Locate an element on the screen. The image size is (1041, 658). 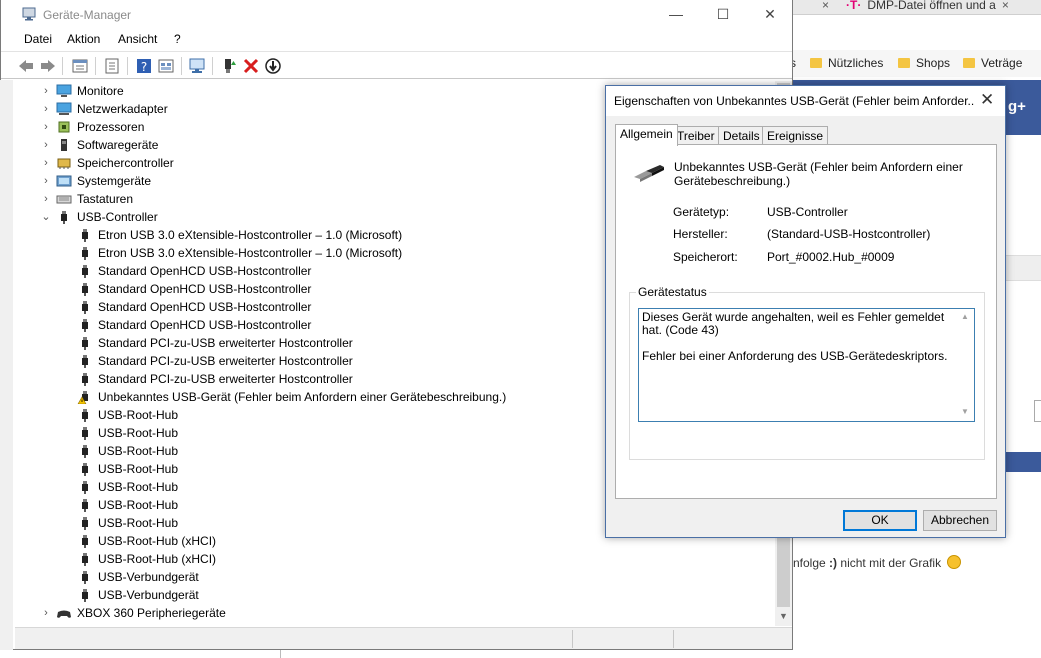
collapse-chevron-icon: ⌄ is located at coordinates (46, 217).